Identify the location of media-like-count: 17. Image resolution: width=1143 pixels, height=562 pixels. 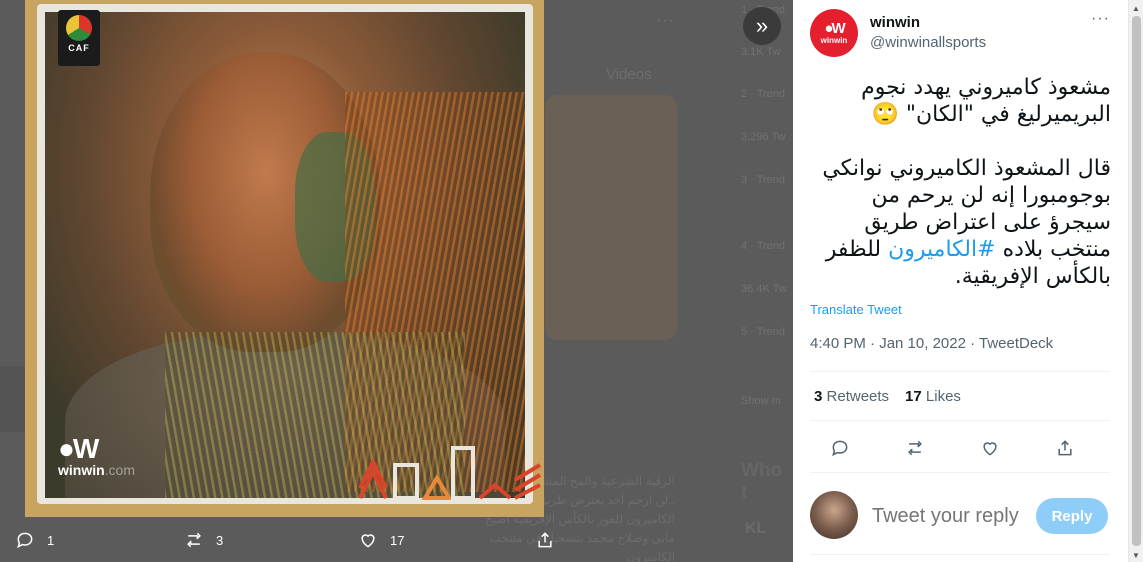
(397, 540).